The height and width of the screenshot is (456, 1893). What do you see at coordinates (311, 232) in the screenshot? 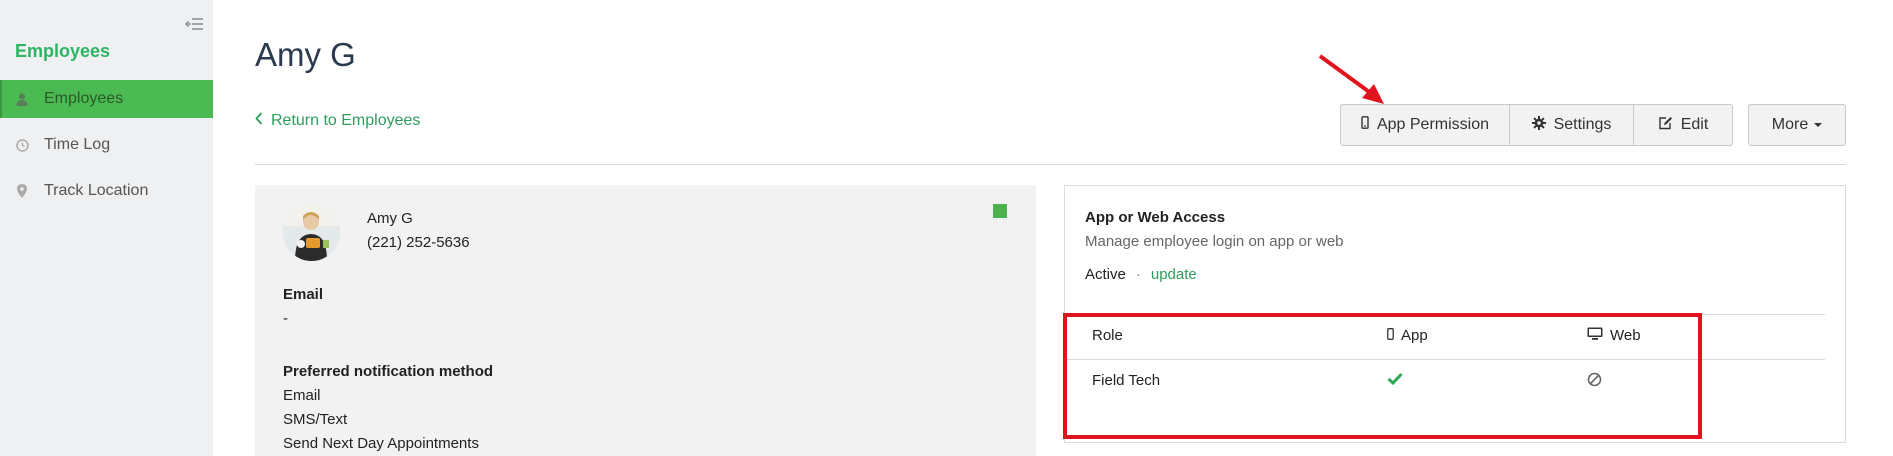
I see `avatar` at bounding box center [311, 232].